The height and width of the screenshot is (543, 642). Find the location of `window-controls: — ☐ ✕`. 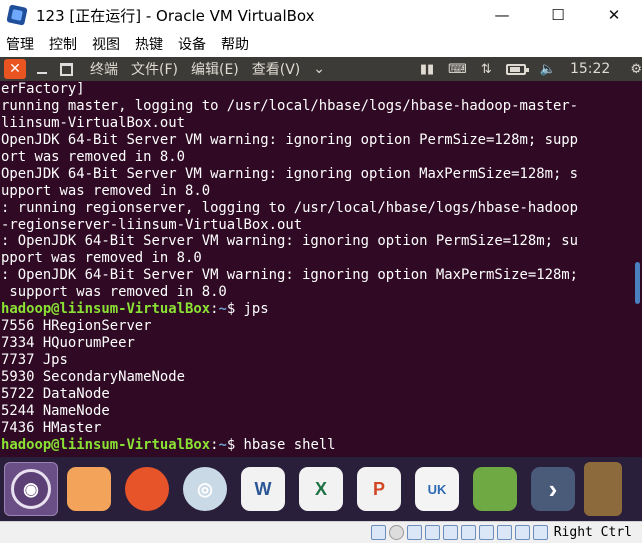

window-controls: — ☐ ✕ is located at coordinates (558, 15).